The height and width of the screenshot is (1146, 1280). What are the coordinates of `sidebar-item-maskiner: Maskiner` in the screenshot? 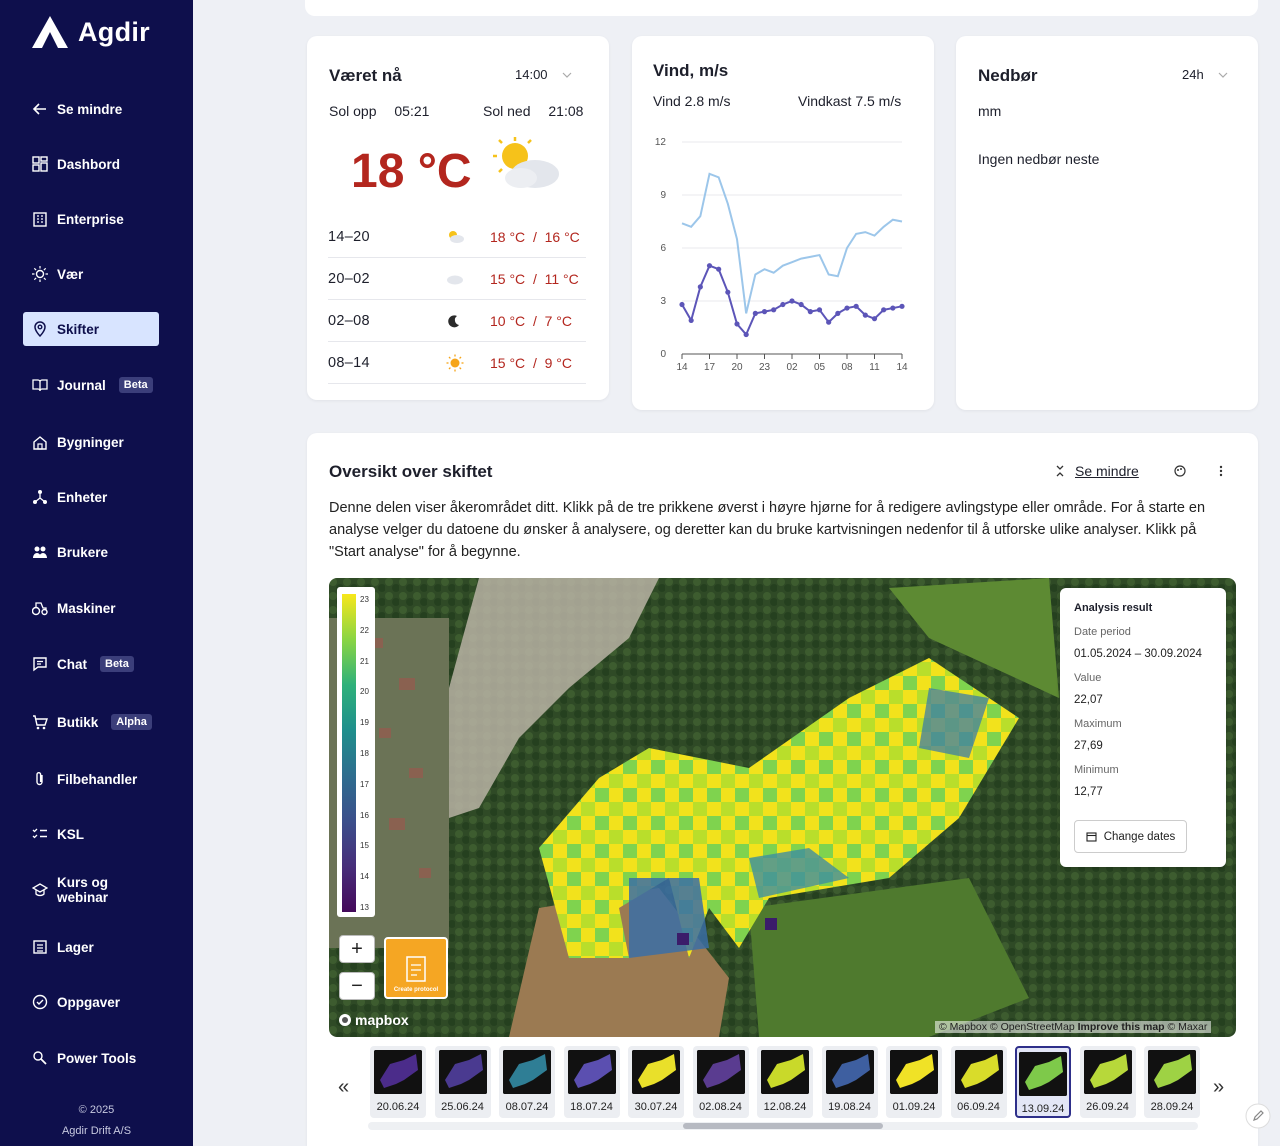 It's located at (91, 608).